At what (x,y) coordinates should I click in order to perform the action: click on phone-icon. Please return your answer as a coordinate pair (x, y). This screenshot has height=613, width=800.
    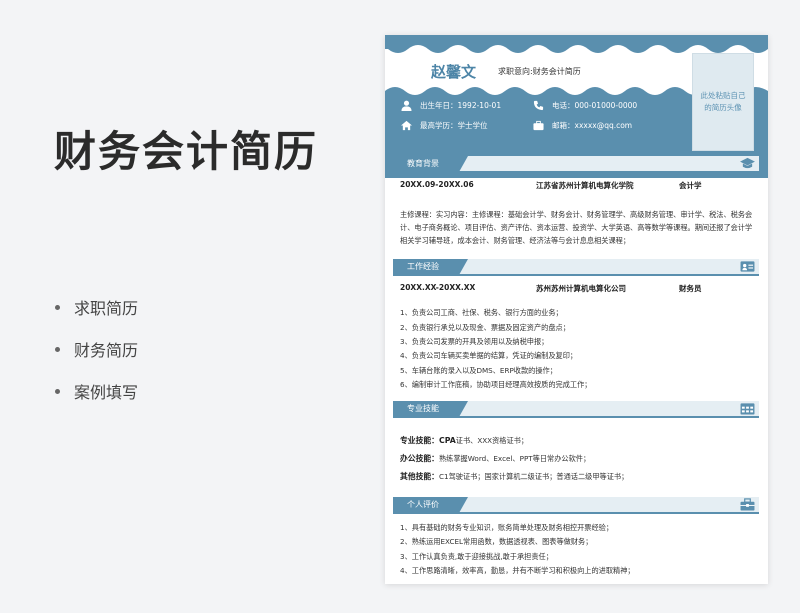
    Looking at the image, I should click on (538, 105).